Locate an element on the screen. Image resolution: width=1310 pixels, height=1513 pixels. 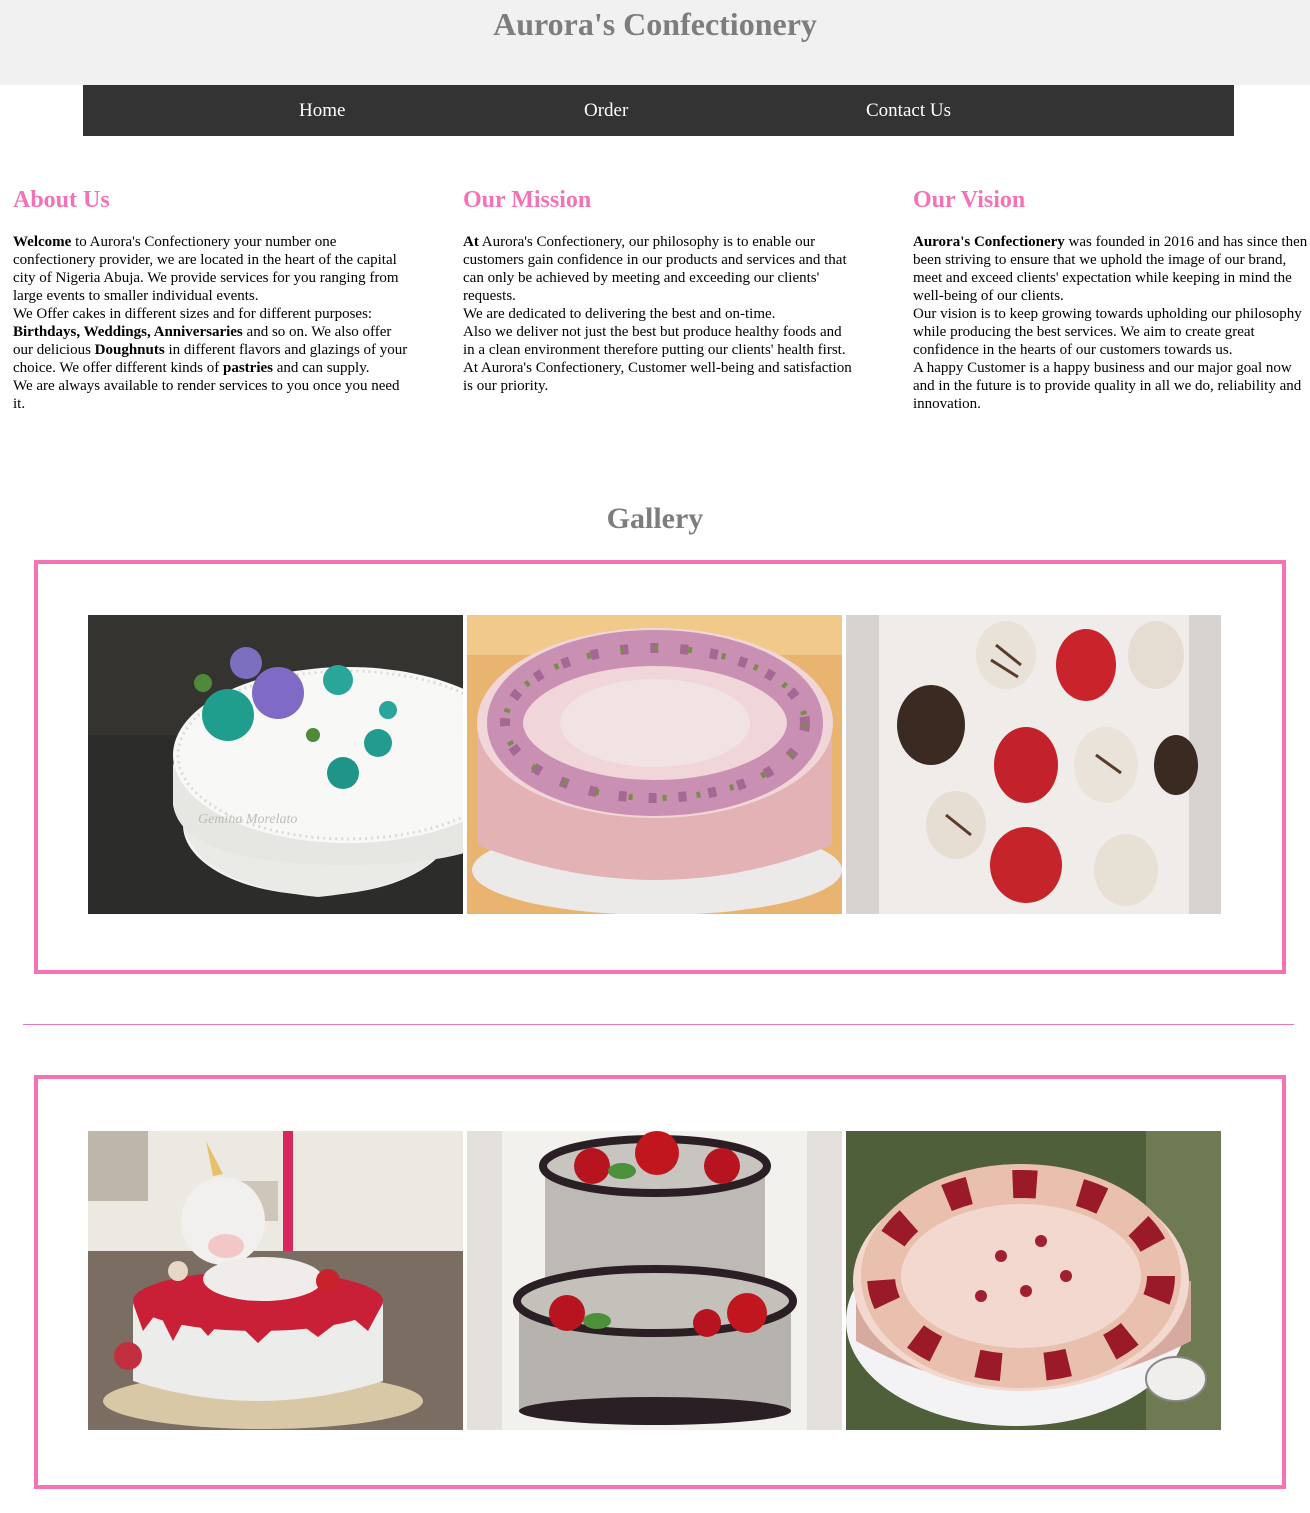
mission-at-bold: At is located at coordinates (471, 242).